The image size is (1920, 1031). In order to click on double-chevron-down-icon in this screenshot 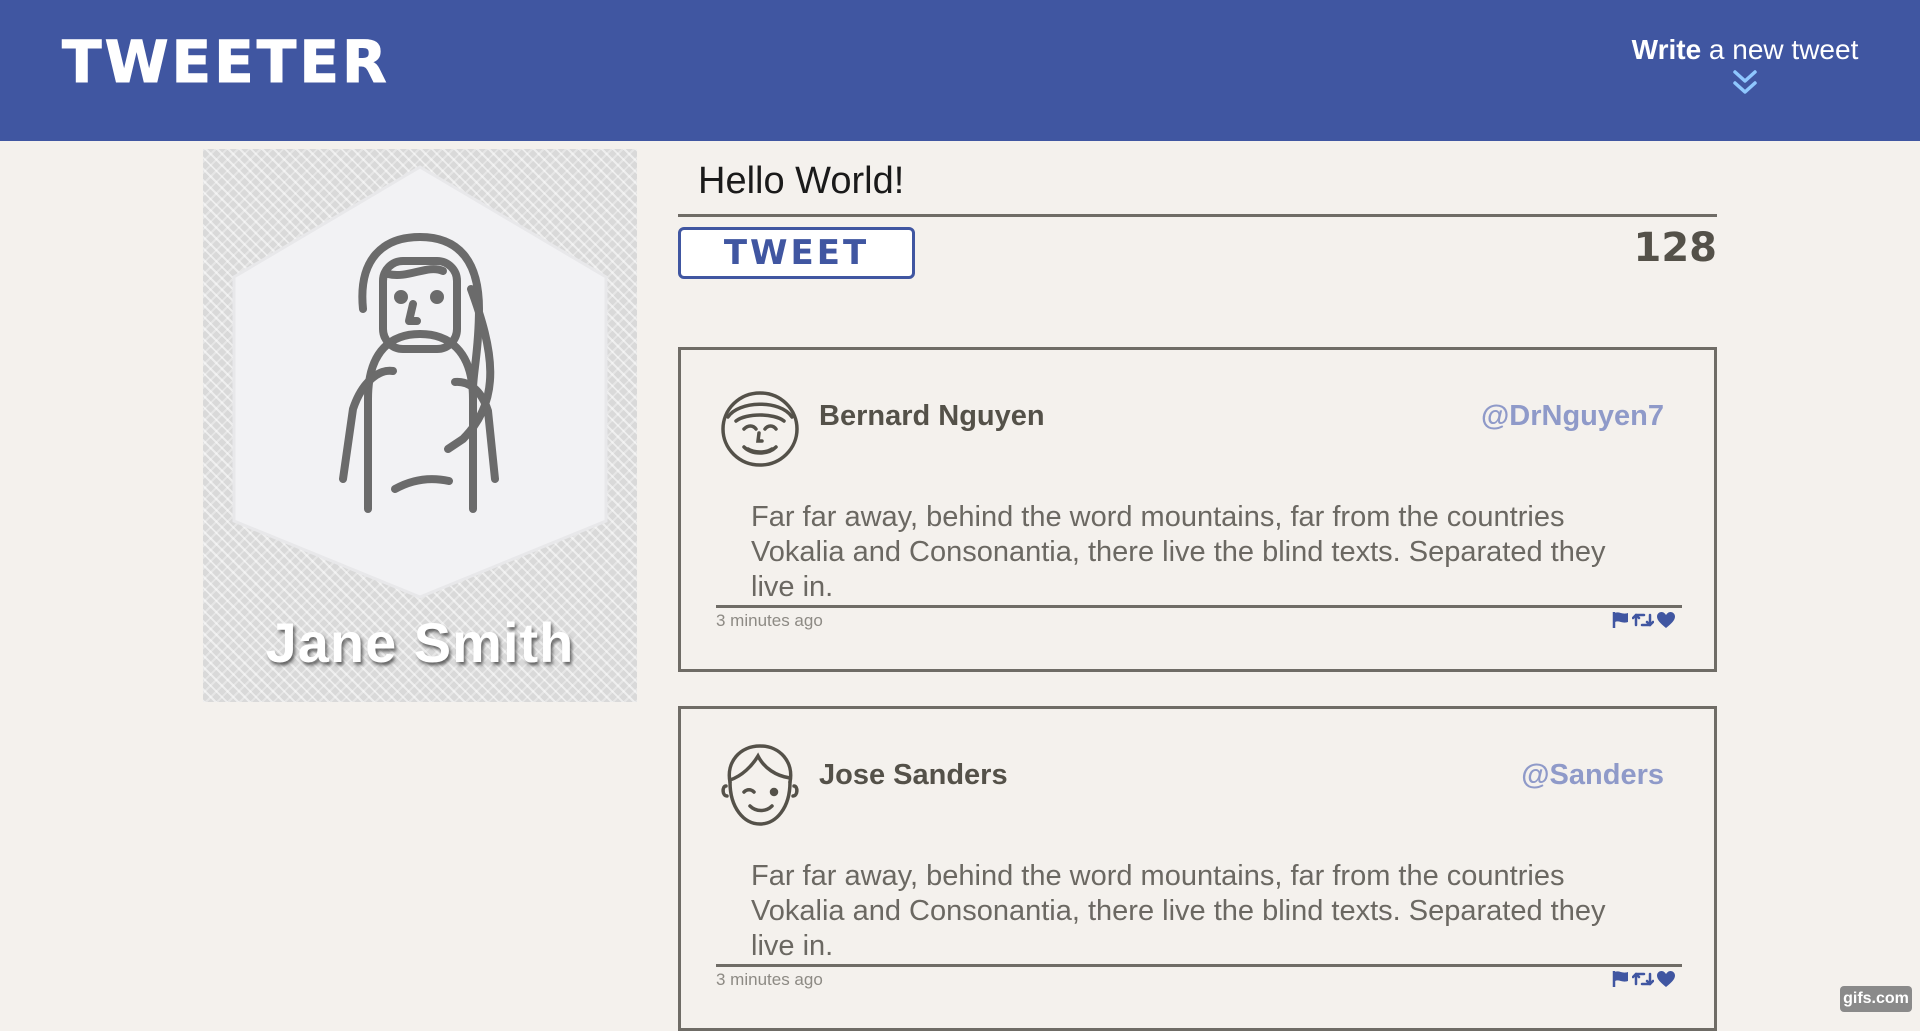, I will do `click(1745, 83)`.